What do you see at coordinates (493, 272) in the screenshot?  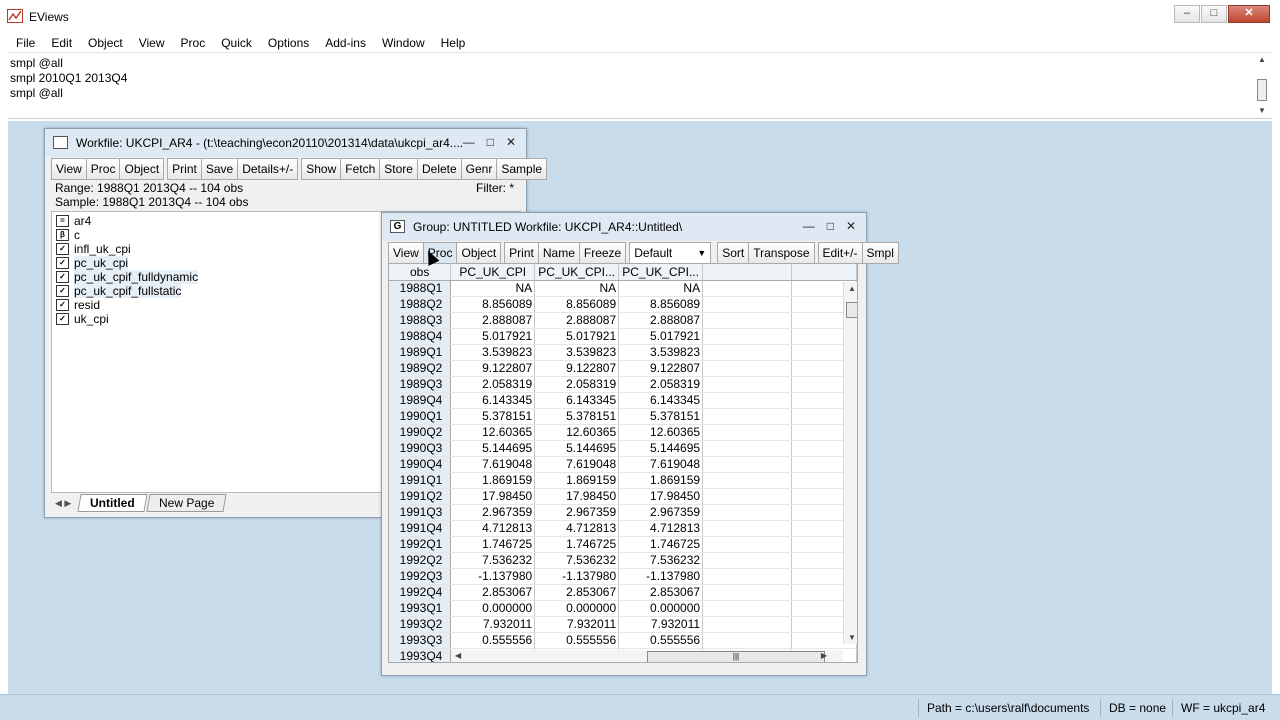 I see `column-header: PC_UK_CPI` at bounding box center [493, 272].